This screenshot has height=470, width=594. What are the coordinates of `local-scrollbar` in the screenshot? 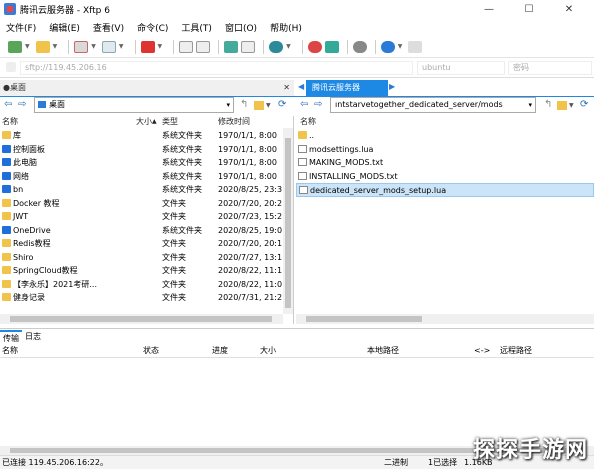 It's located at (288, 221).